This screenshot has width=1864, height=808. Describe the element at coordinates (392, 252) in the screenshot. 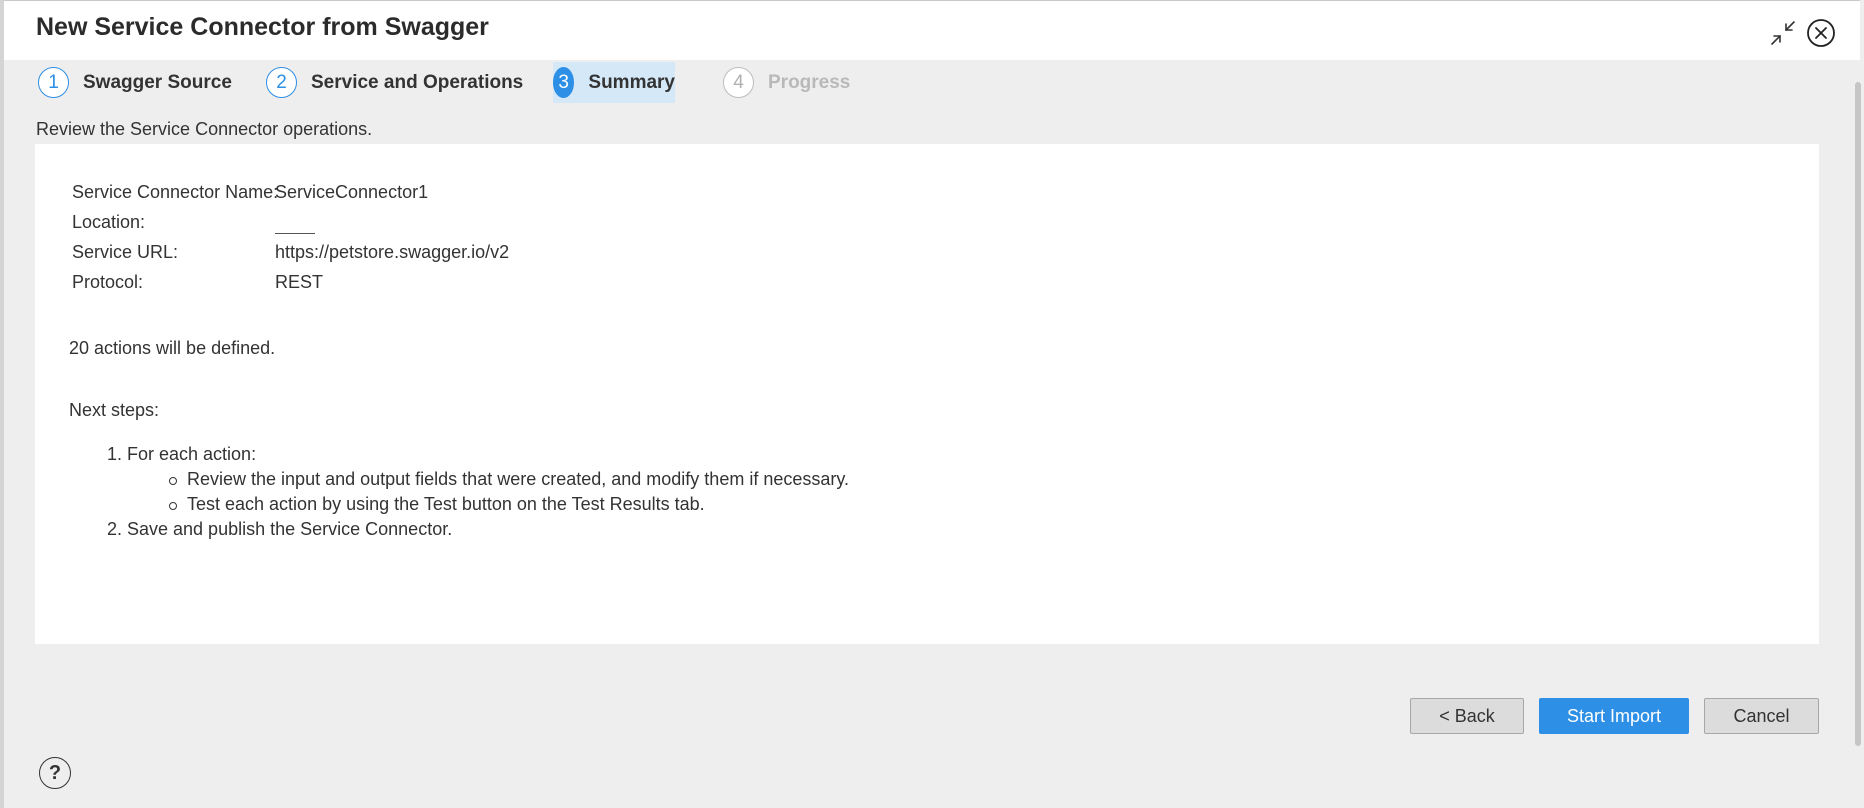

I see `url-value: https://petstore.swagger.io/v2` at that location.